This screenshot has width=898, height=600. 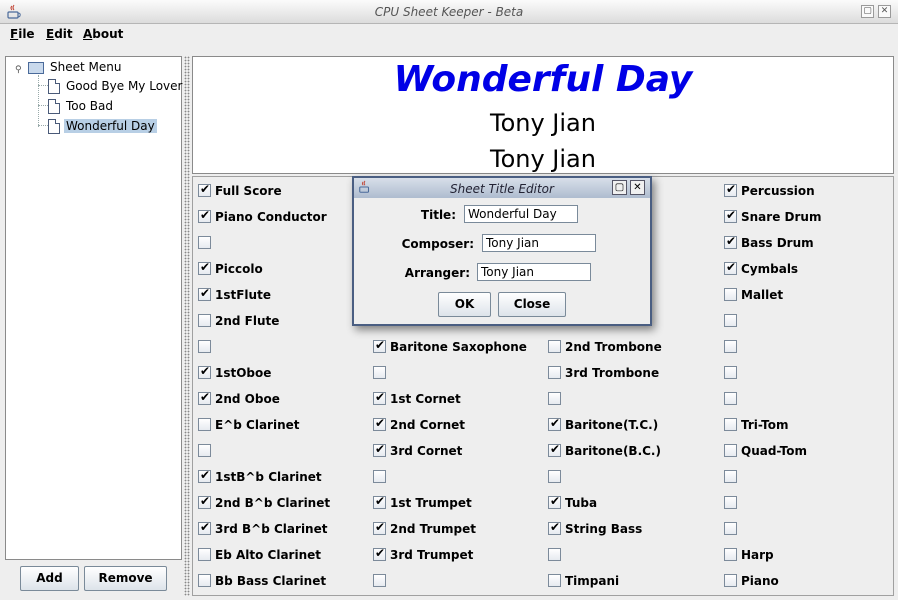 What do you see at coordinates (125, 578) in the screenshot?
I see `remove-button: Remove` at bounding box center [125, 578].